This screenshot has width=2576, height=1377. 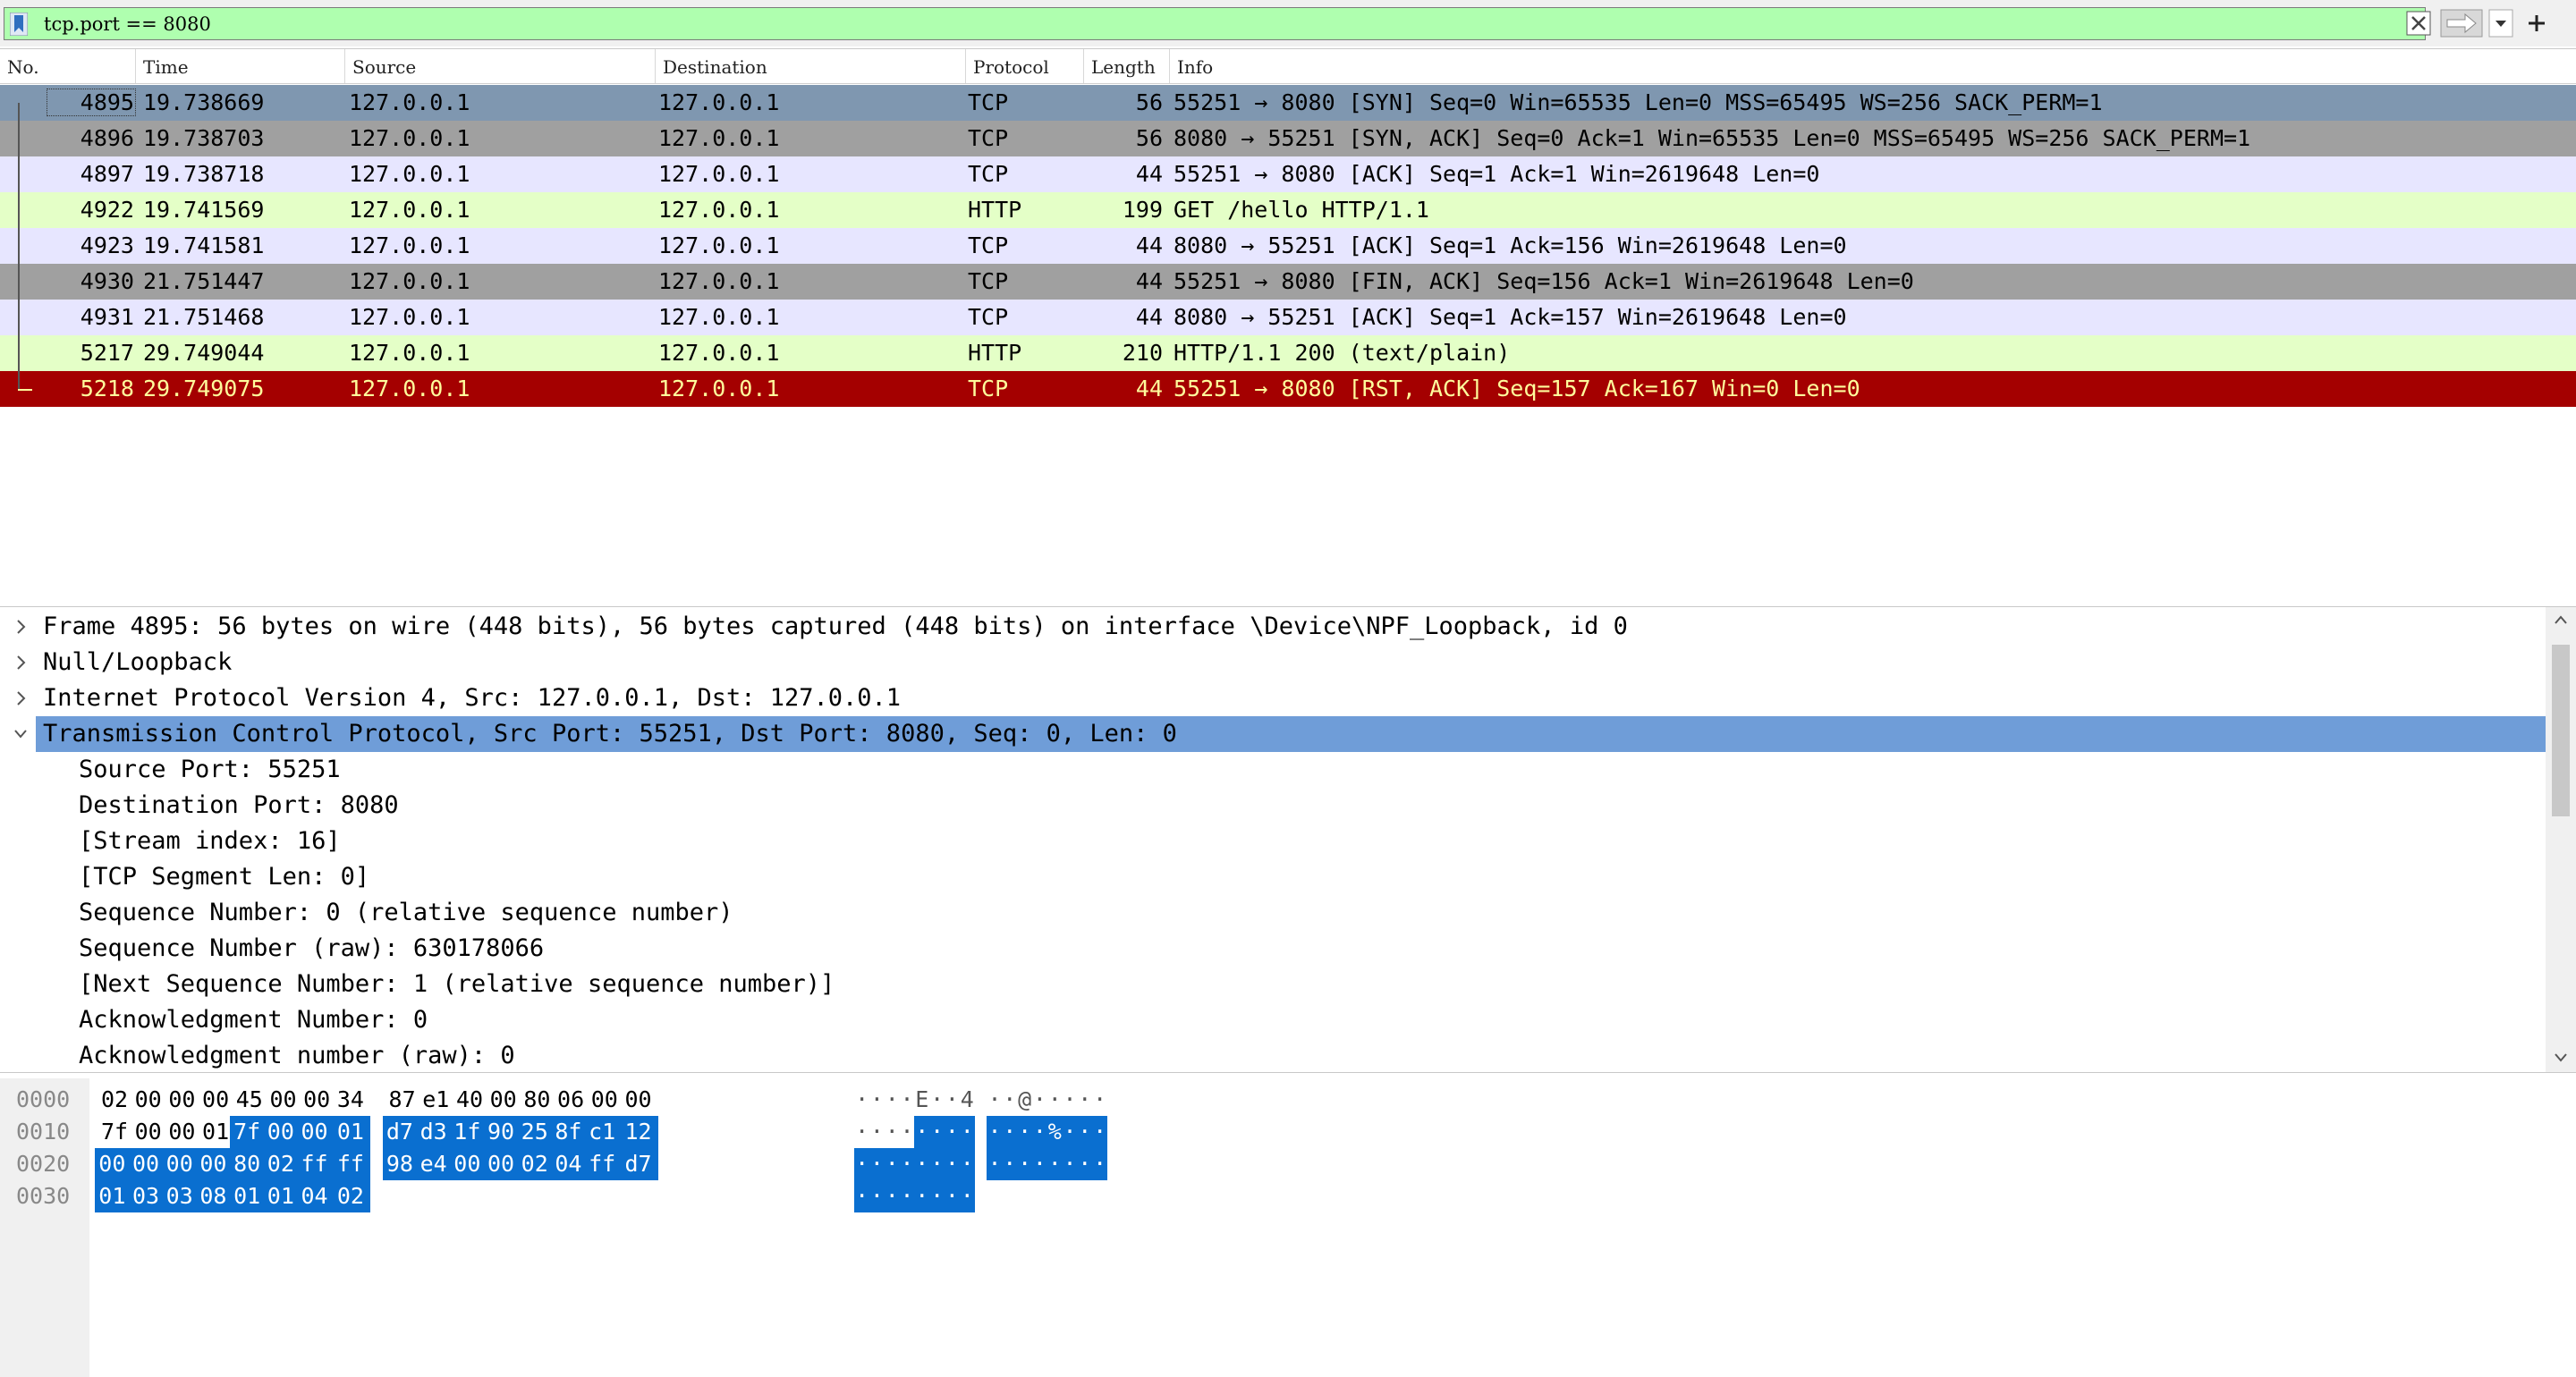 I want to click on details-scrollbar, so click(x=2561, y=839).